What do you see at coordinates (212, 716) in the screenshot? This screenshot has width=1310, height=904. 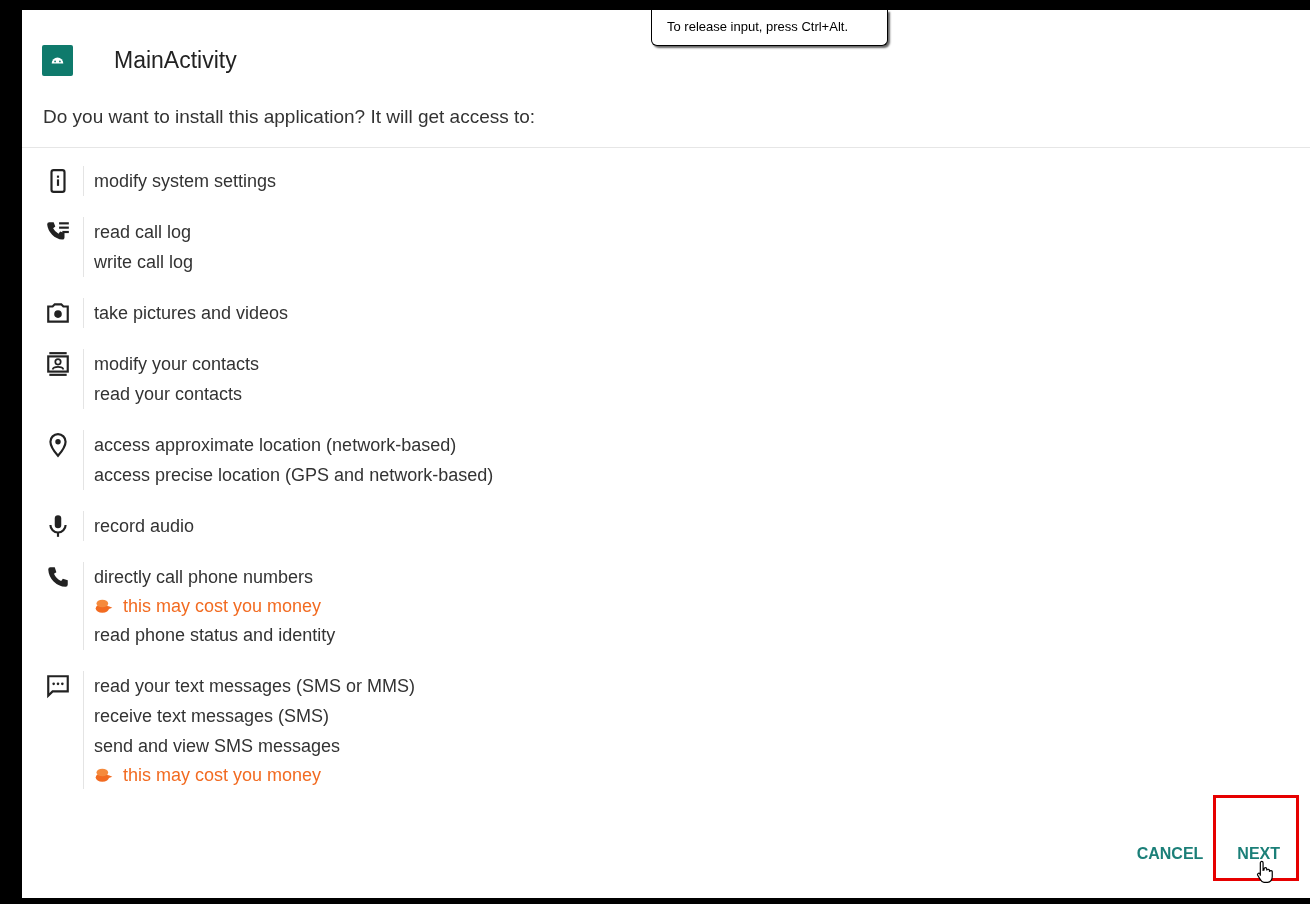 I see `permission-text: receive text messages (SMS)` at bounding box center [212, 716].